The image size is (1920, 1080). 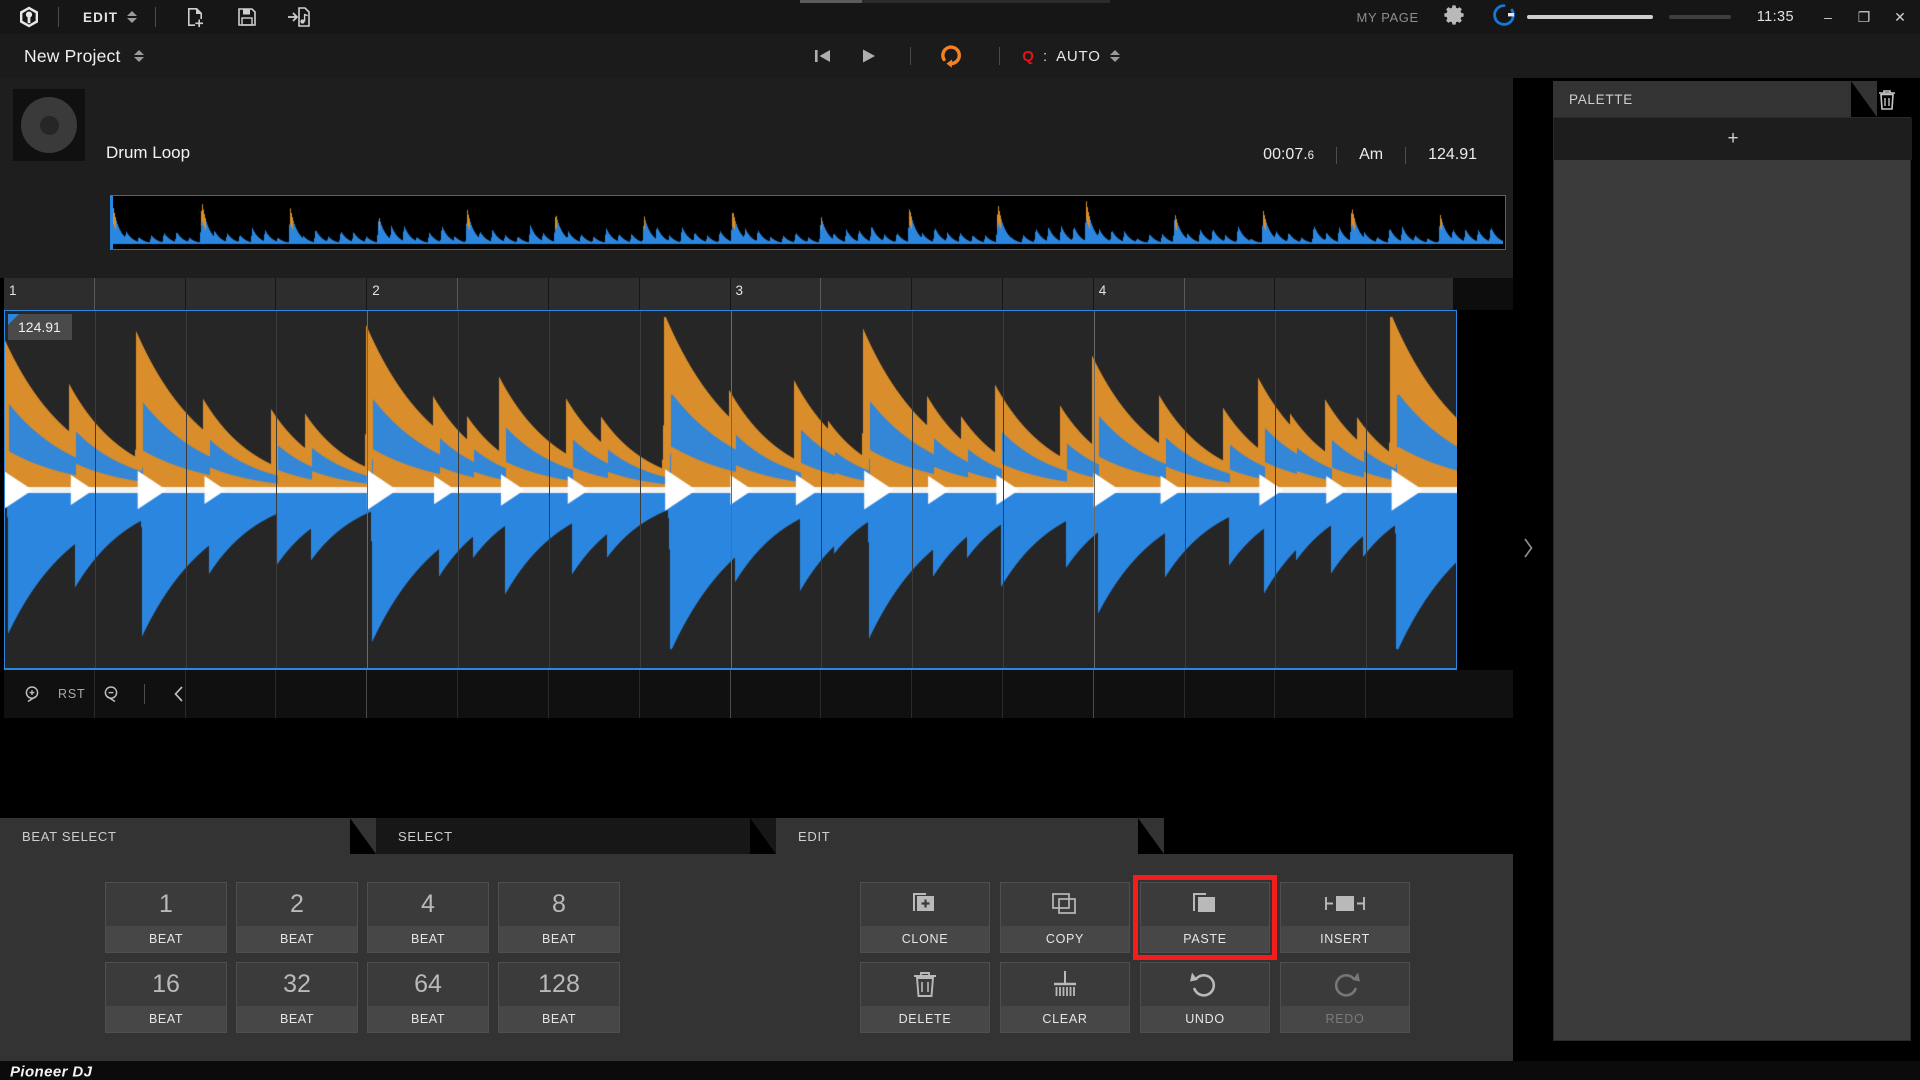 I want to click on clone-icon, so click(x=925, y=904).